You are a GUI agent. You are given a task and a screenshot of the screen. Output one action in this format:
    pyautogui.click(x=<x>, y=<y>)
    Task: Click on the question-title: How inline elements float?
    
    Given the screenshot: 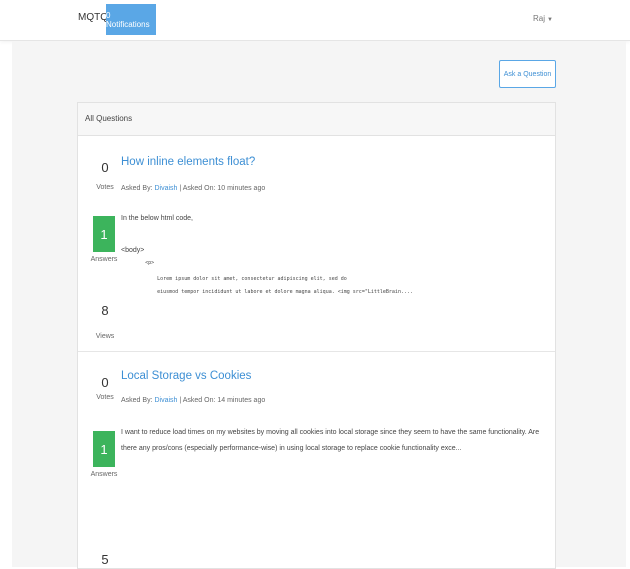 What is the action you would take?
    pyautogui.click(x=188, y=162)
    